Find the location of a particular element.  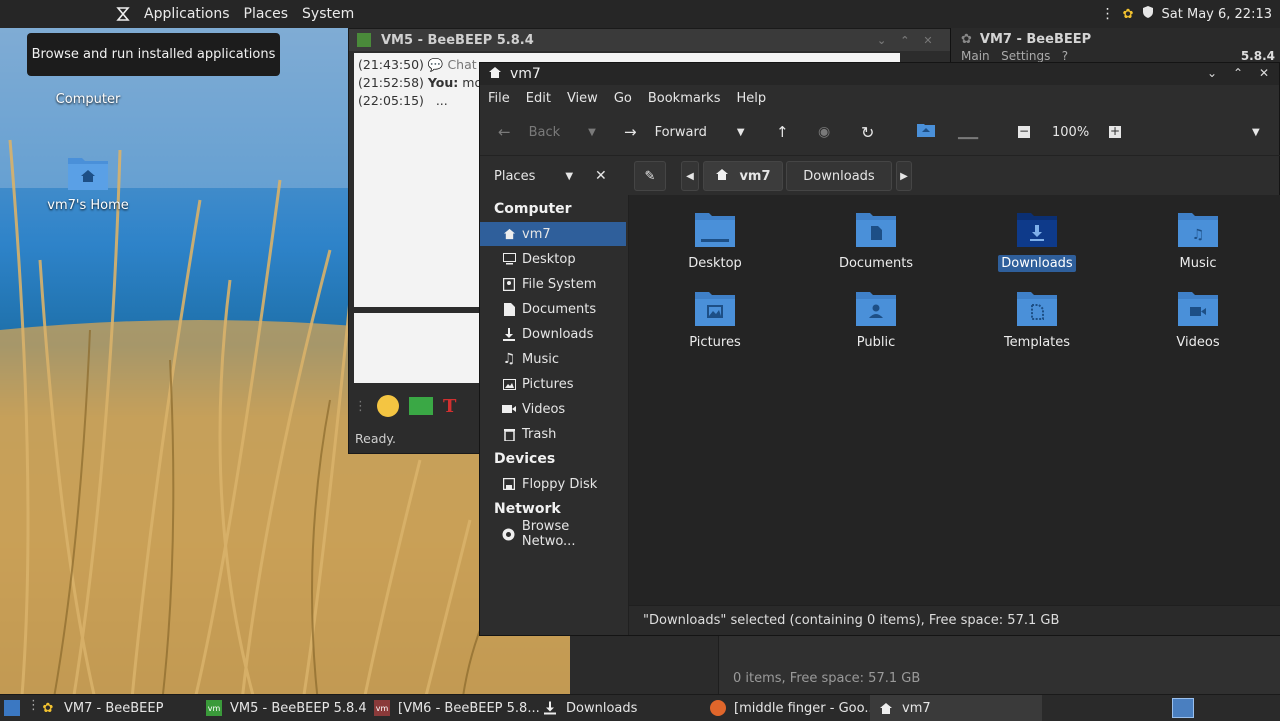

sidebar-item-pictures: Pictures is located at coordinates (553, 384).